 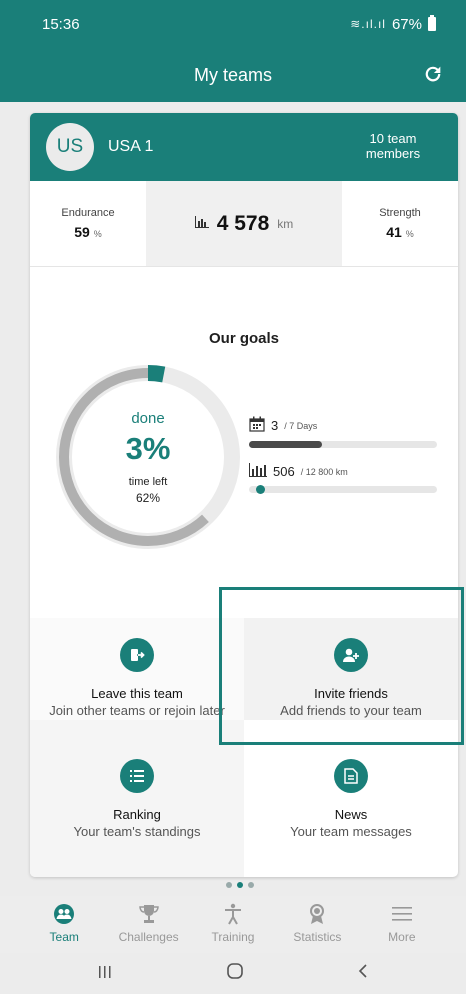 What do you see at coordinates (406, 24) in the screenshot?
I see `battery-percentage: 67%` at bounding box center [406, 24].